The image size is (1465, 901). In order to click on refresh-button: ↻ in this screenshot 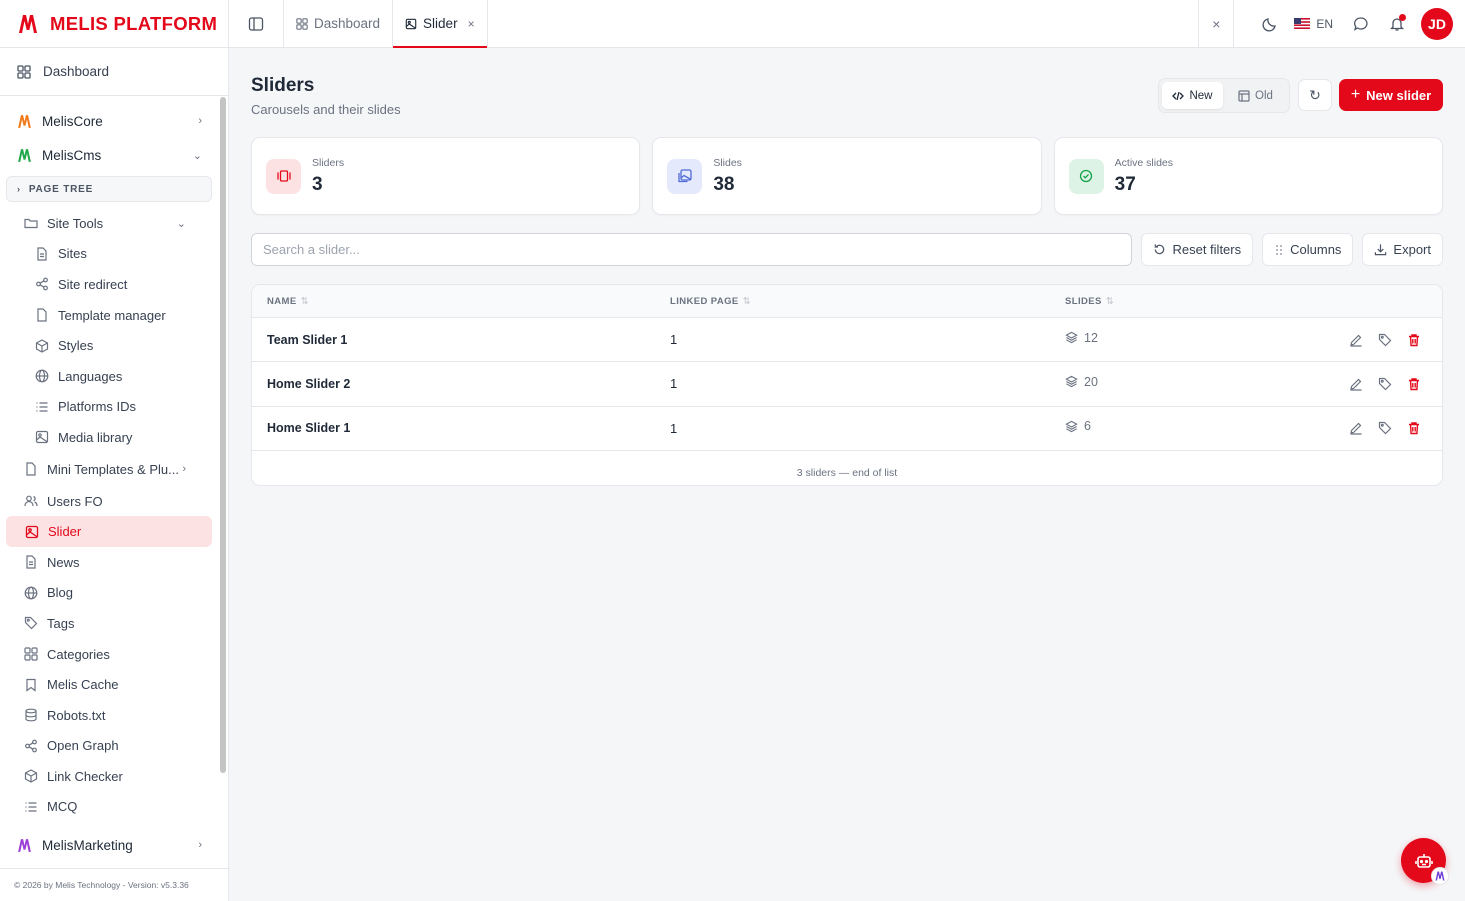, I will do `click(1315, 95)`.